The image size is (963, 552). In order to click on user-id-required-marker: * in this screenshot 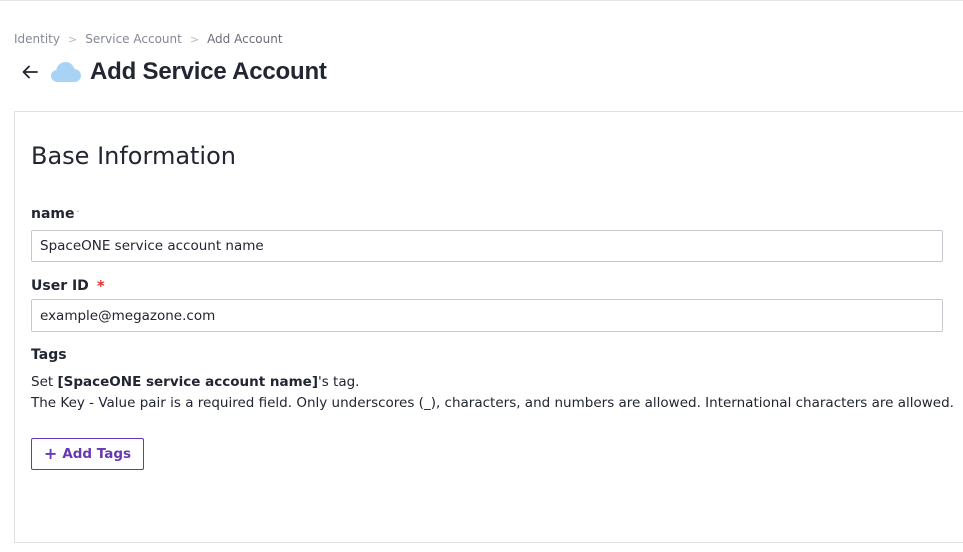, I will do `click(100, 286)`.